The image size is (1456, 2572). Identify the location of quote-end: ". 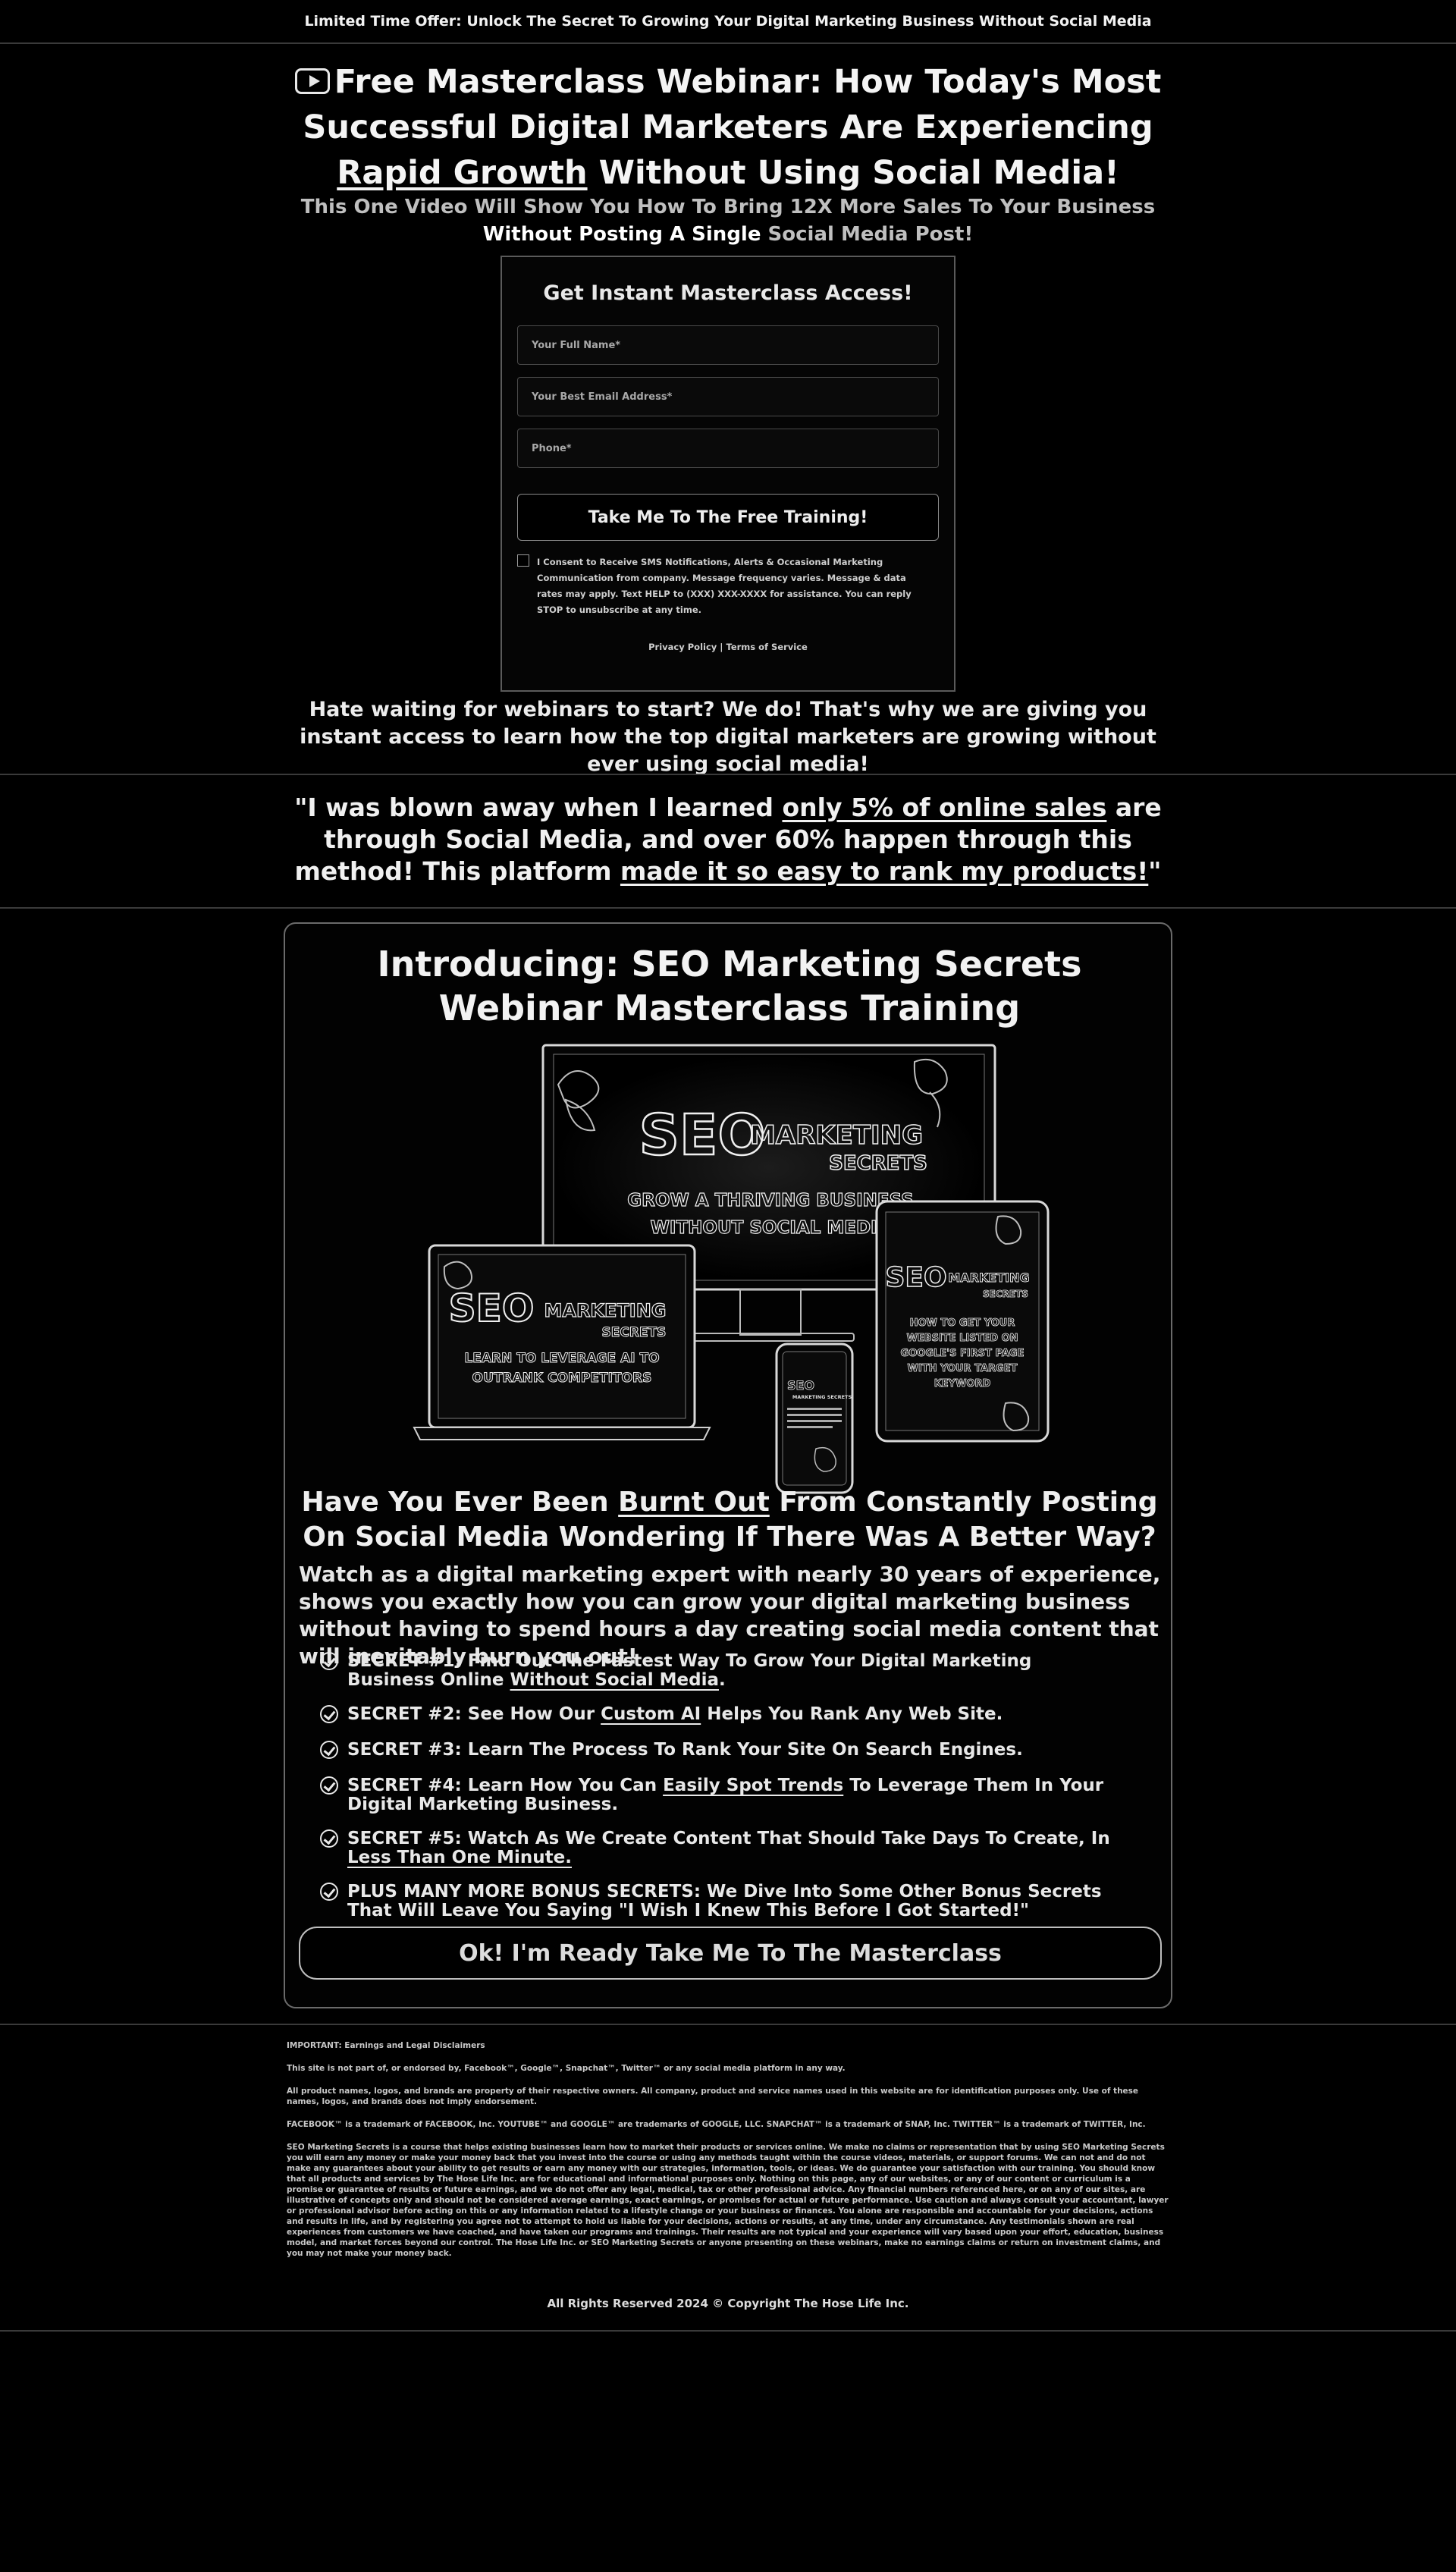
(1155, 871).